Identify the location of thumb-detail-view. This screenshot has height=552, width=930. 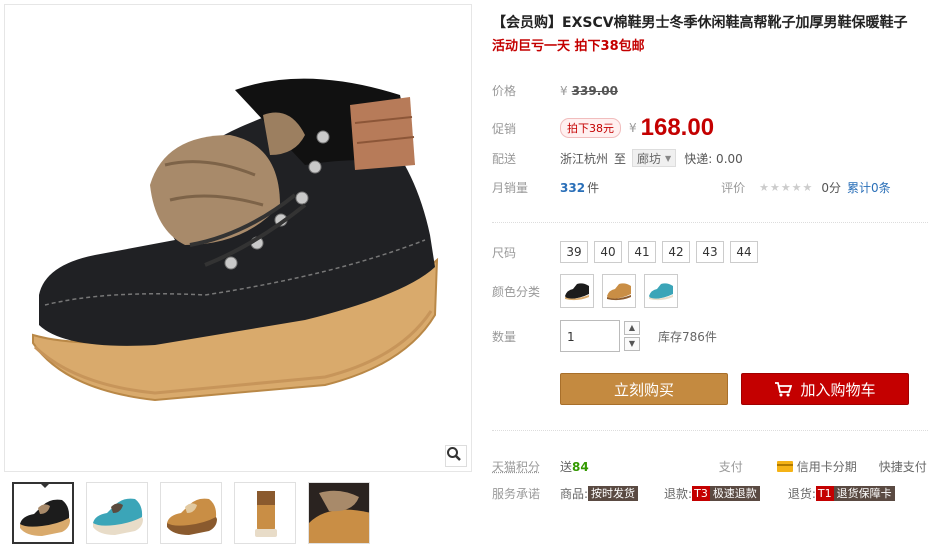
(339, 513).